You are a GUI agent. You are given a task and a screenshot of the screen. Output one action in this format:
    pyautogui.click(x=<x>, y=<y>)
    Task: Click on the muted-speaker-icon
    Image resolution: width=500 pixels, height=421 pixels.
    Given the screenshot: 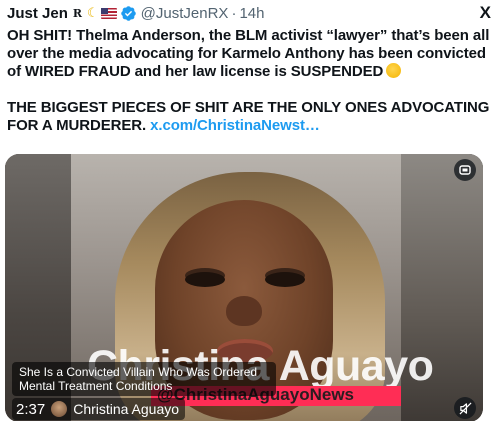 What is the action you would take?
    pyautogui.click(x=465, y=408)
    